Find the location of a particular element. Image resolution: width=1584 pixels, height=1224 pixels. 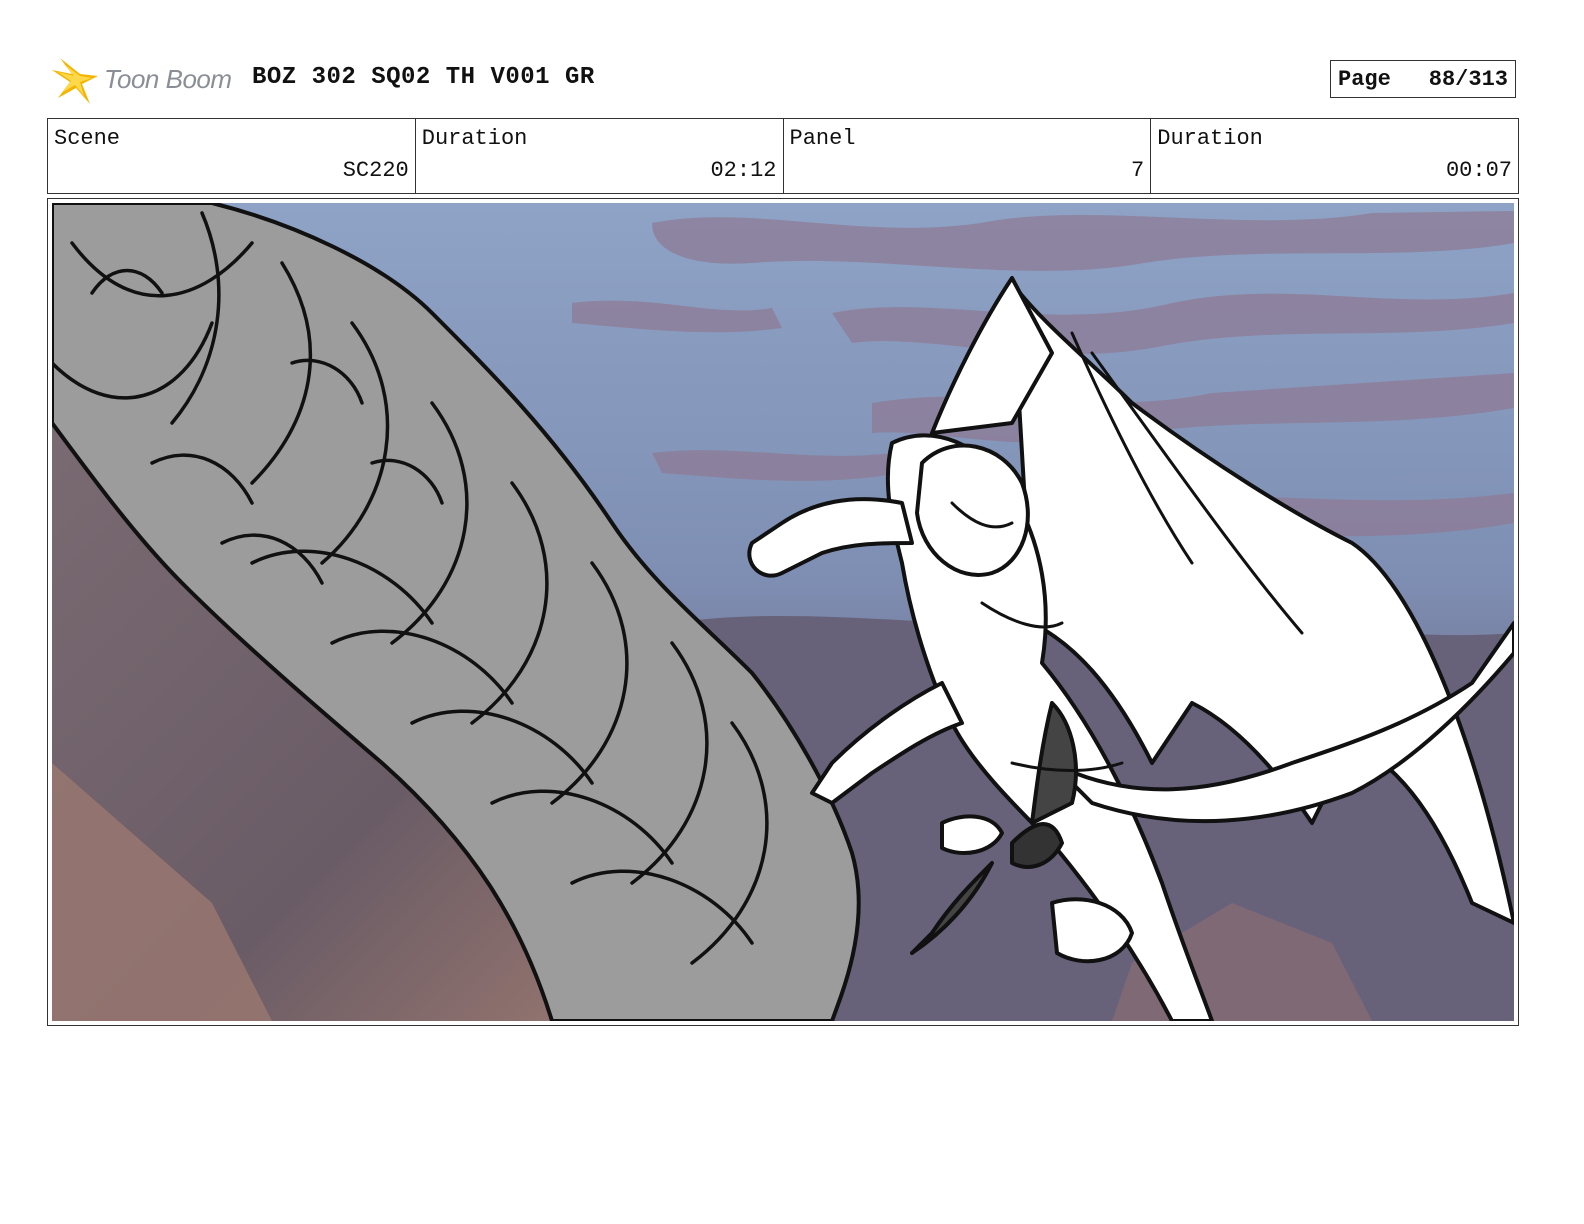

panel-duration-label: Duration is located at coordinates (1210, 138).